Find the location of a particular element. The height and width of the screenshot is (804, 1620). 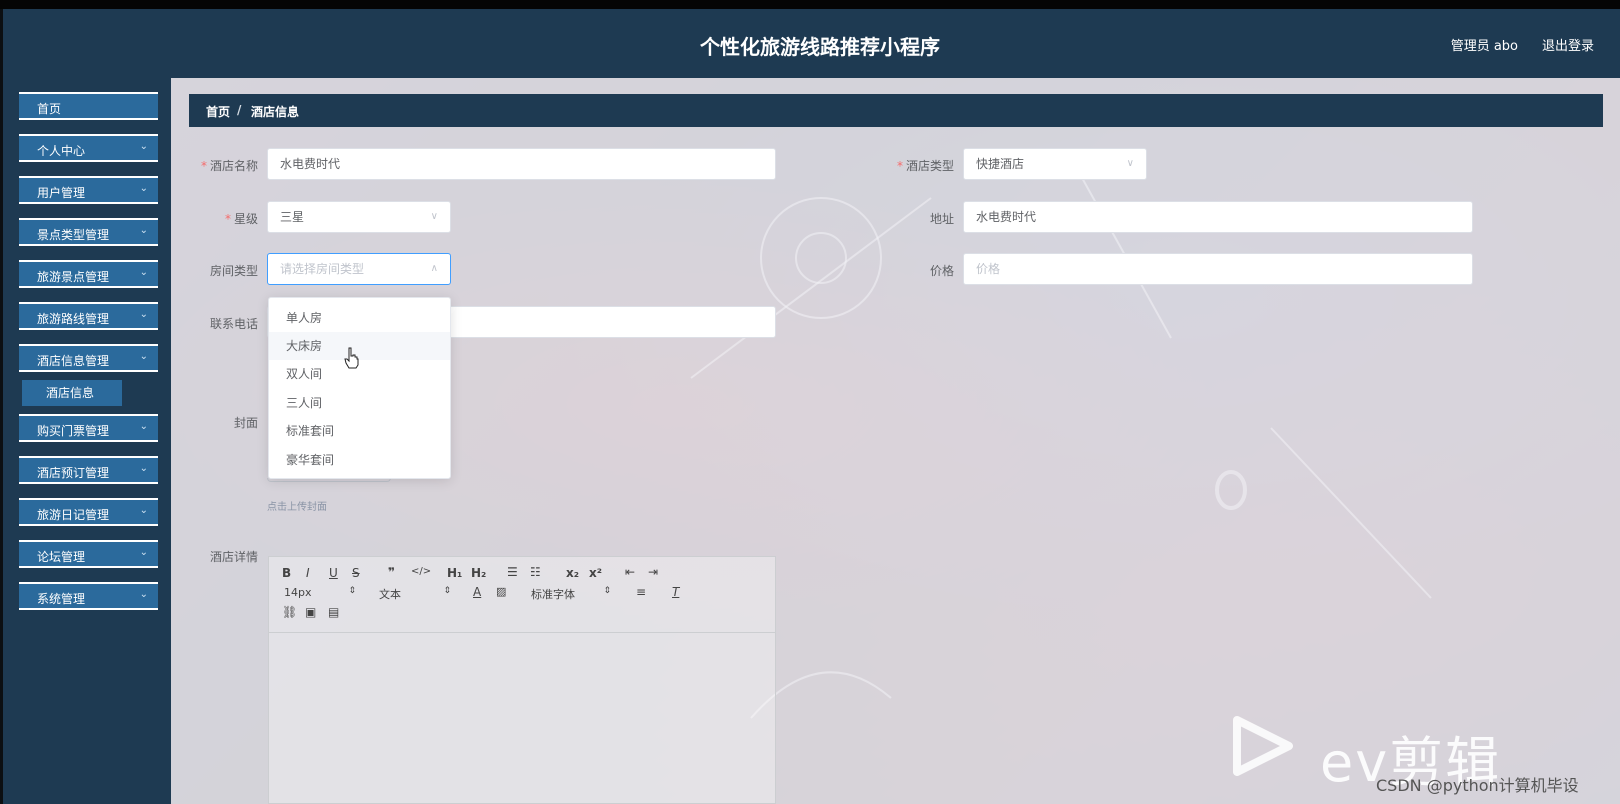

room-type-label: 房间类型 is located at coordinates (233, 271).